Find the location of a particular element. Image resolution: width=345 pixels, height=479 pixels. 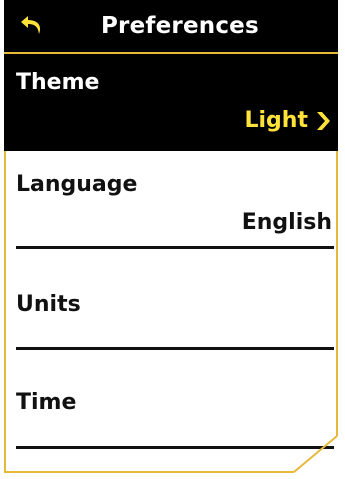

menu-item-label: Theme is located at coordinates (58, 82).